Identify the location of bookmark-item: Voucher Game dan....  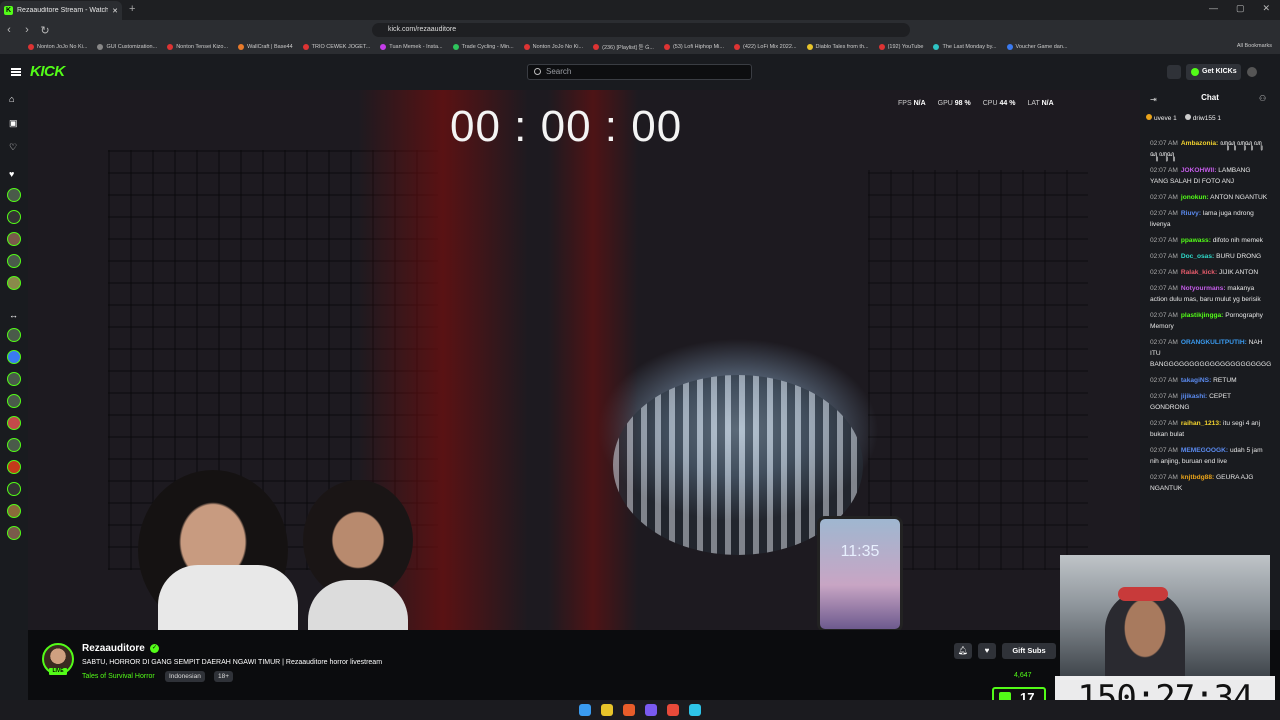
(1036, 47).